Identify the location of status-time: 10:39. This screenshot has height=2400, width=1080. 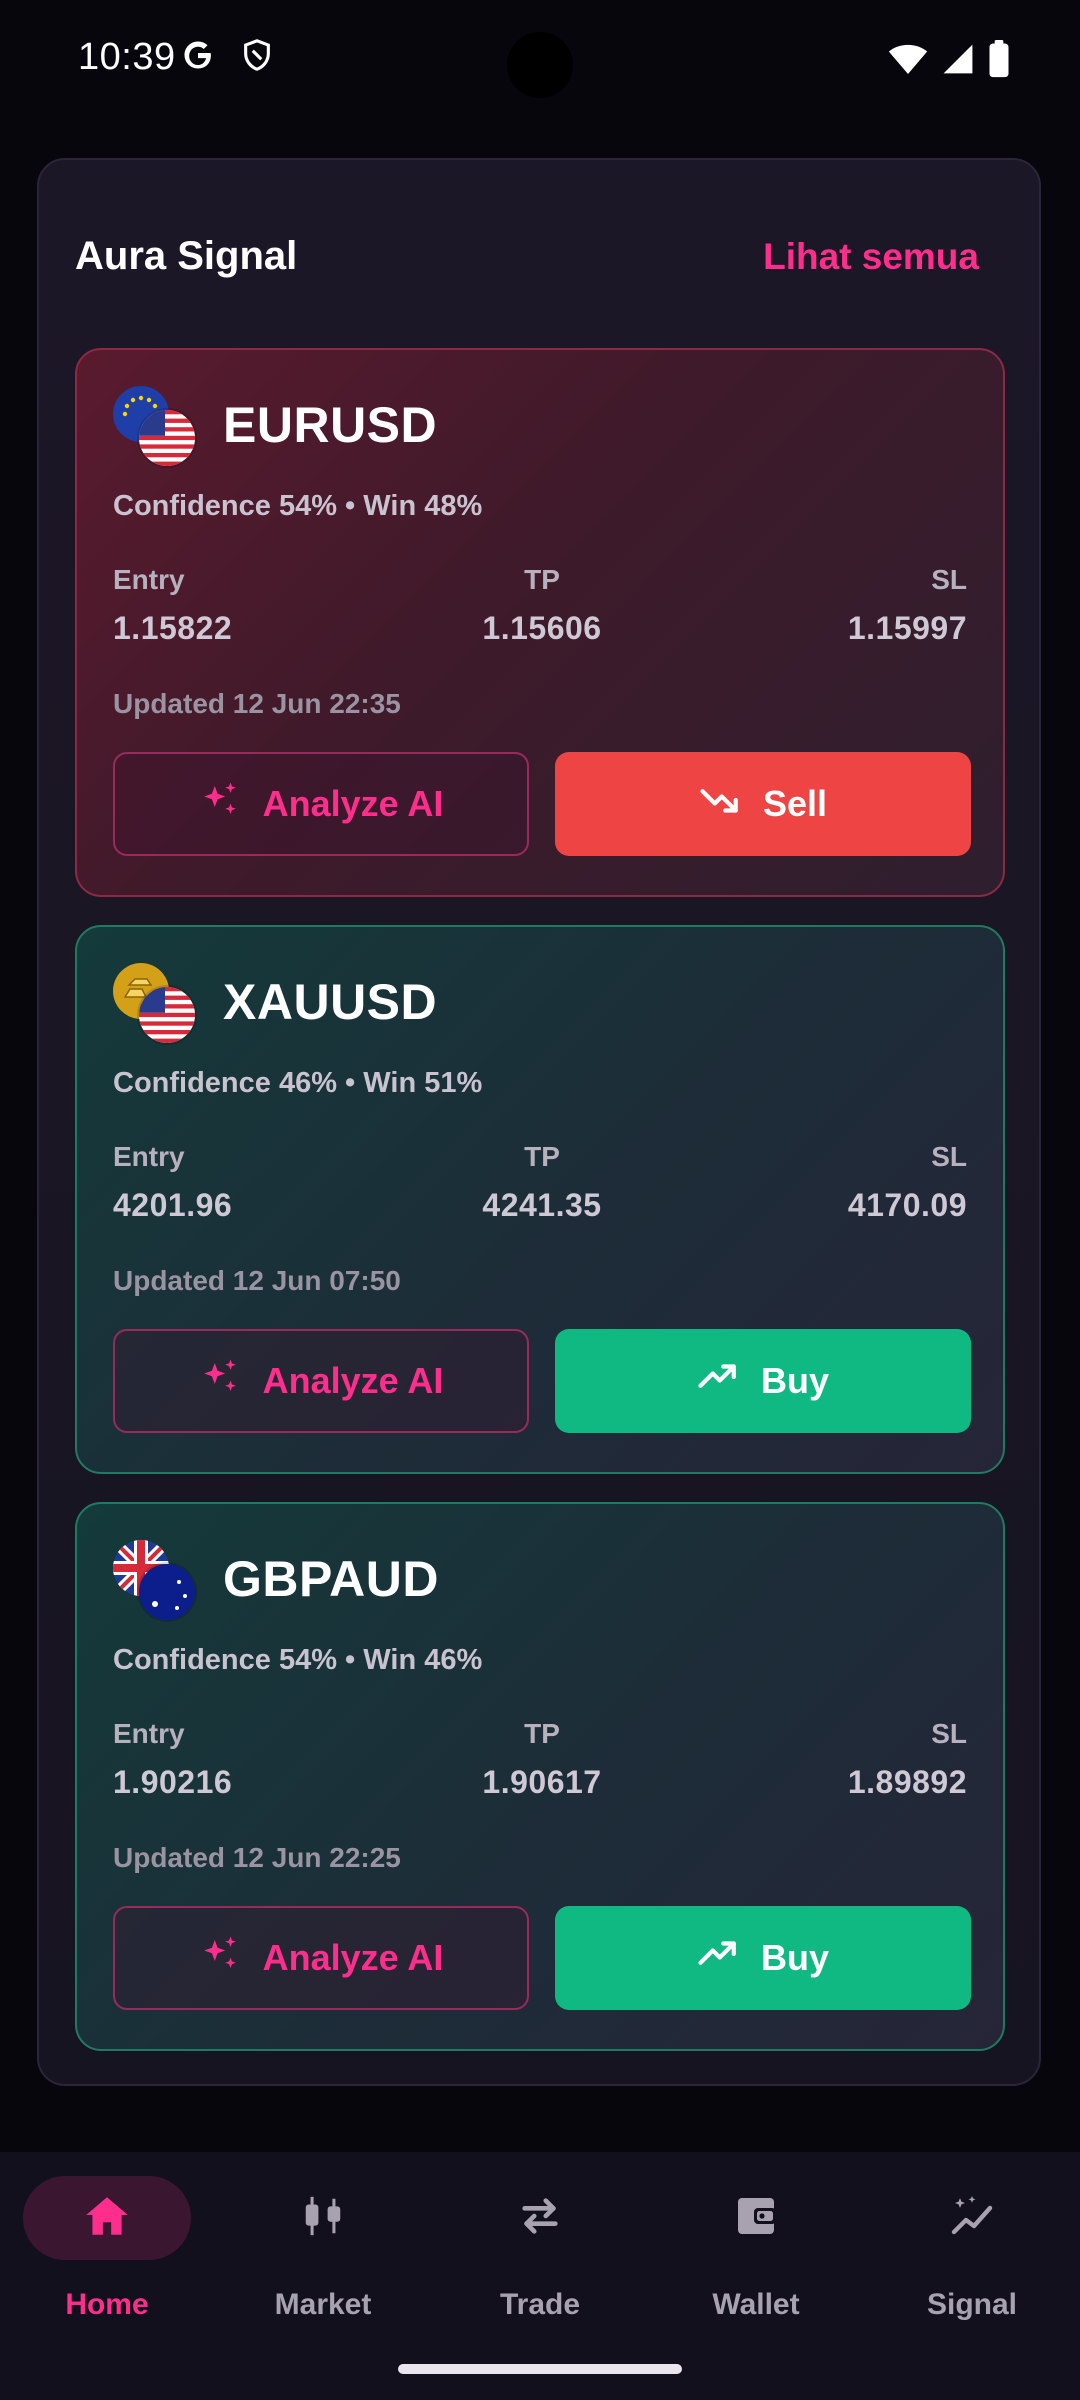
(127, 57).